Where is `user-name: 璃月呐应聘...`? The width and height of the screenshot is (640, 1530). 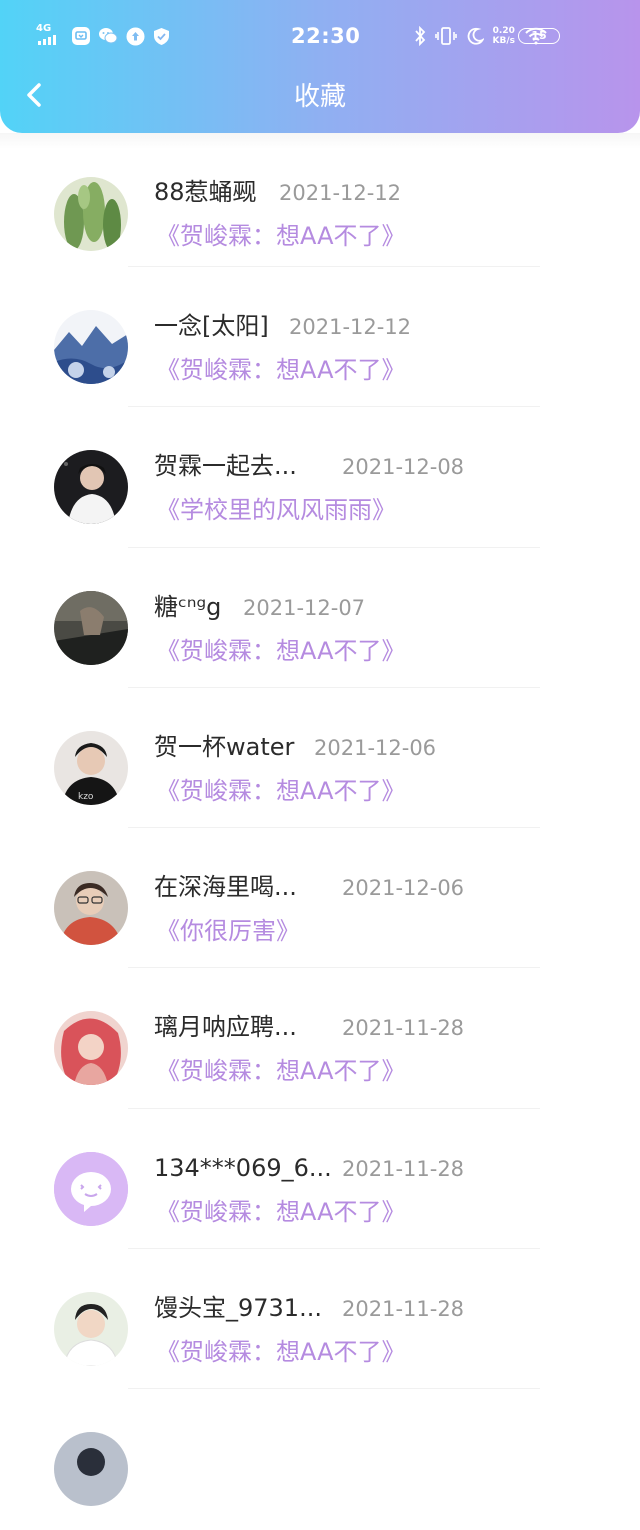 user-name: 璃月呐应聘... is located at coordinates (225, 1027).